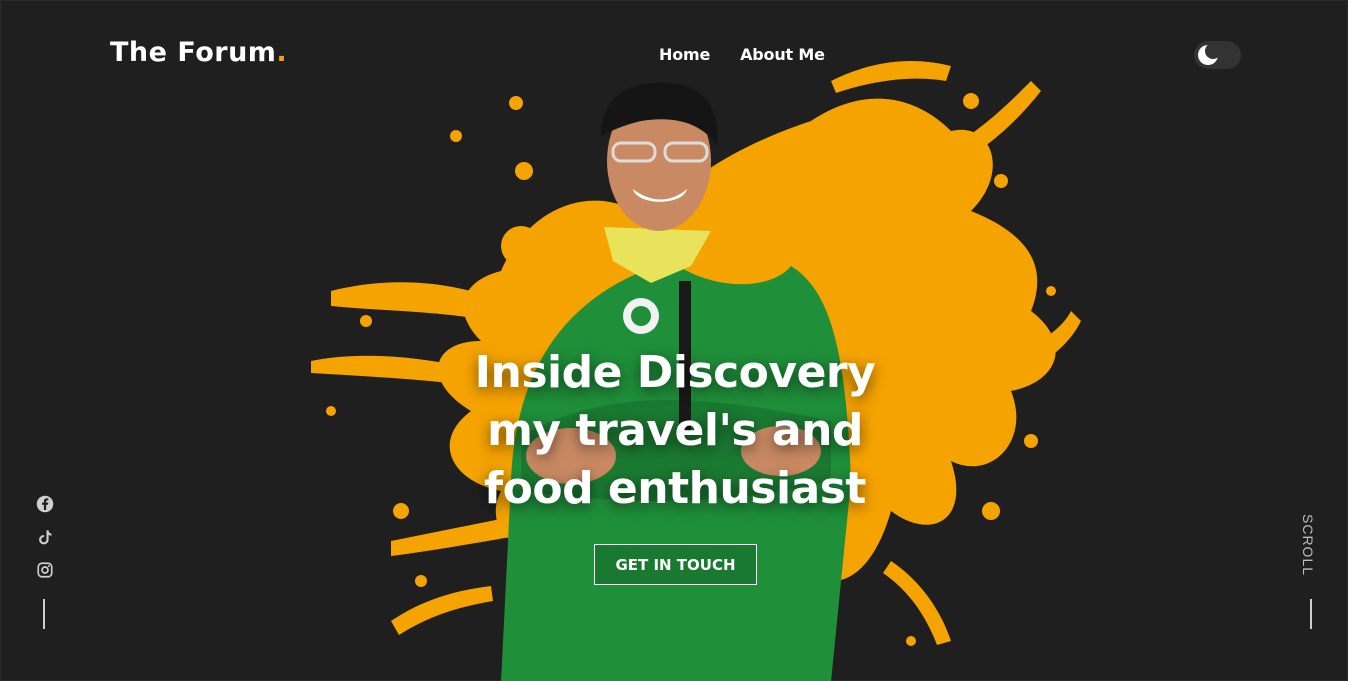 The image size is (1348, 681). I want to click on scroll-indicator: SCROLL, so click(1308, 545).